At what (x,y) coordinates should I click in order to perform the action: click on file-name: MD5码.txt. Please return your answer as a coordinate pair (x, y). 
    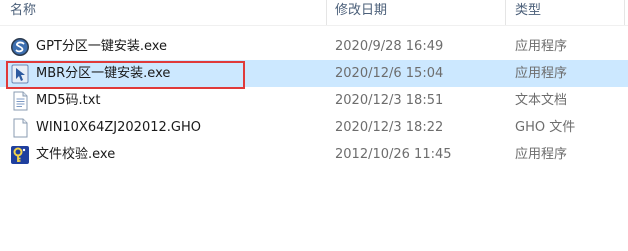
    Looking at the image, I should click on (68, 100).